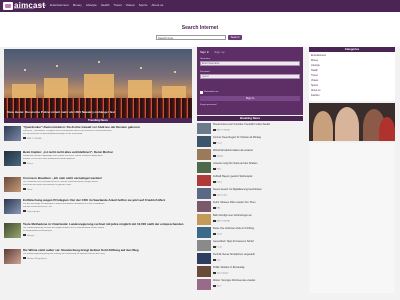 This screenshot has width=400, height=300. What do you see at coordinates (42, 5) in the screenshot?
I see `nav-item: Home` at bounding box center [42, 5].